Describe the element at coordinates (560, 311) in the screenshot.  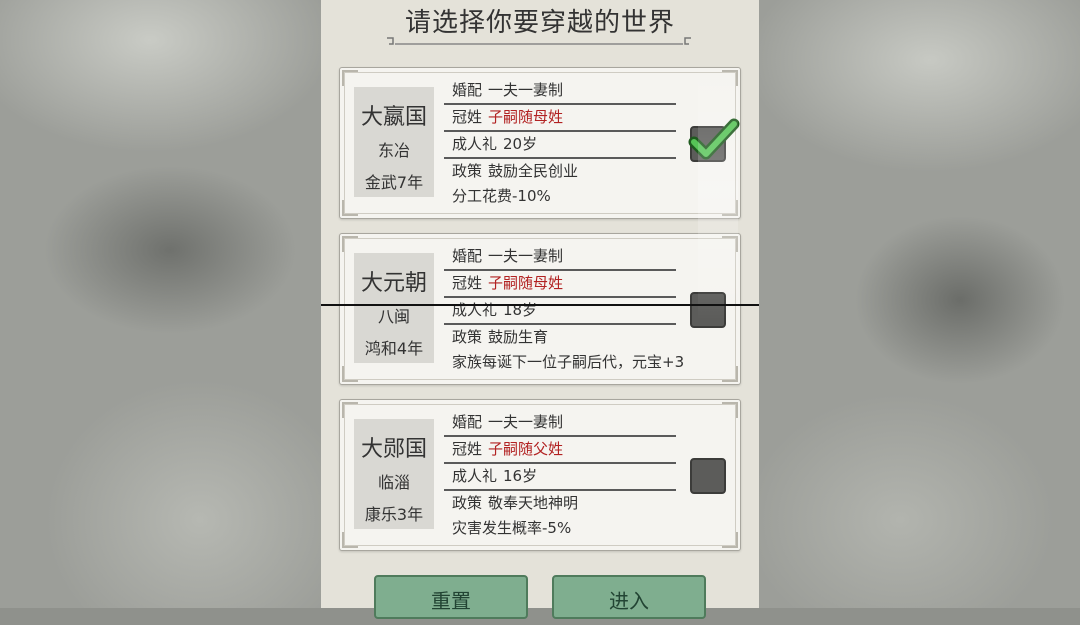
I see `coming-of-age-row: 成人礼 18岁` at that location.